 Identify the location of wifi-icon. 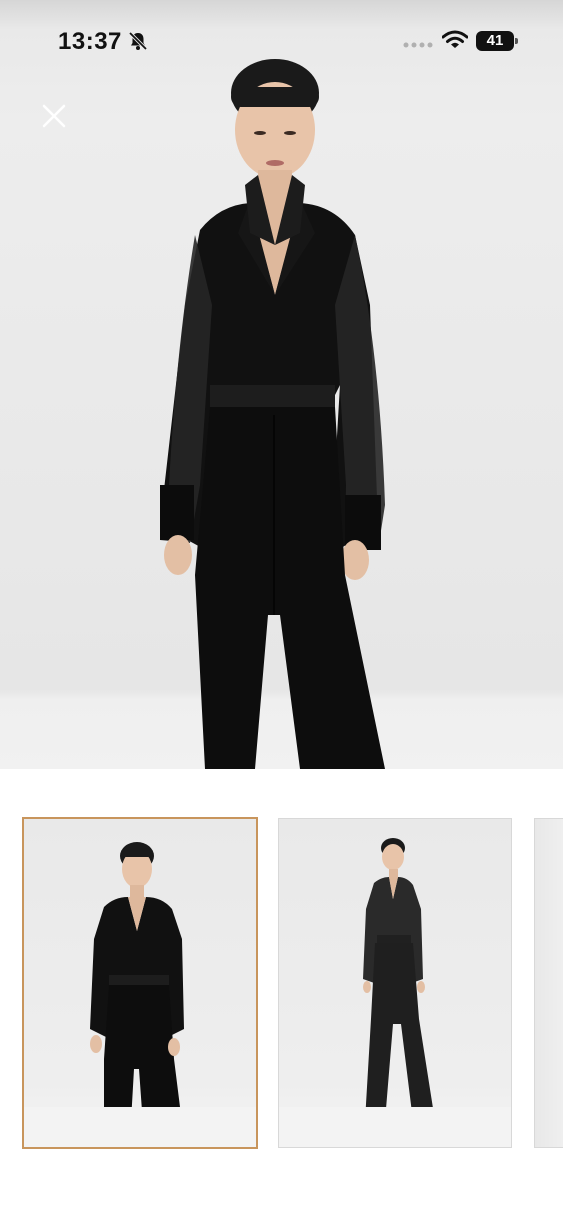
(455, 39).